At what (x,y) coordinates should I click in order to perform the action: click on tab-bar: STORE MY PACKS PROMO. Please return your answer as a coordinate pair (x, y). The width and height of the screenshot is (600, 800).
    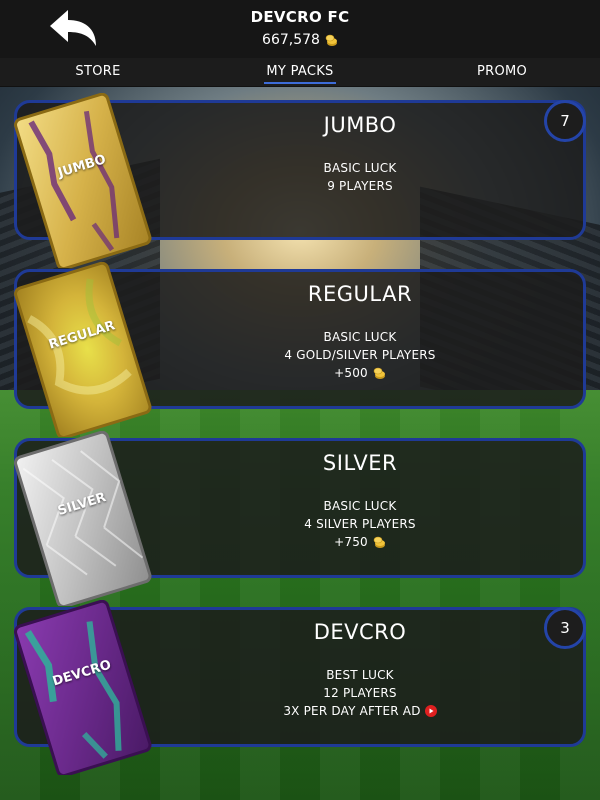
    Looking at the image, I should click on (300, 72).